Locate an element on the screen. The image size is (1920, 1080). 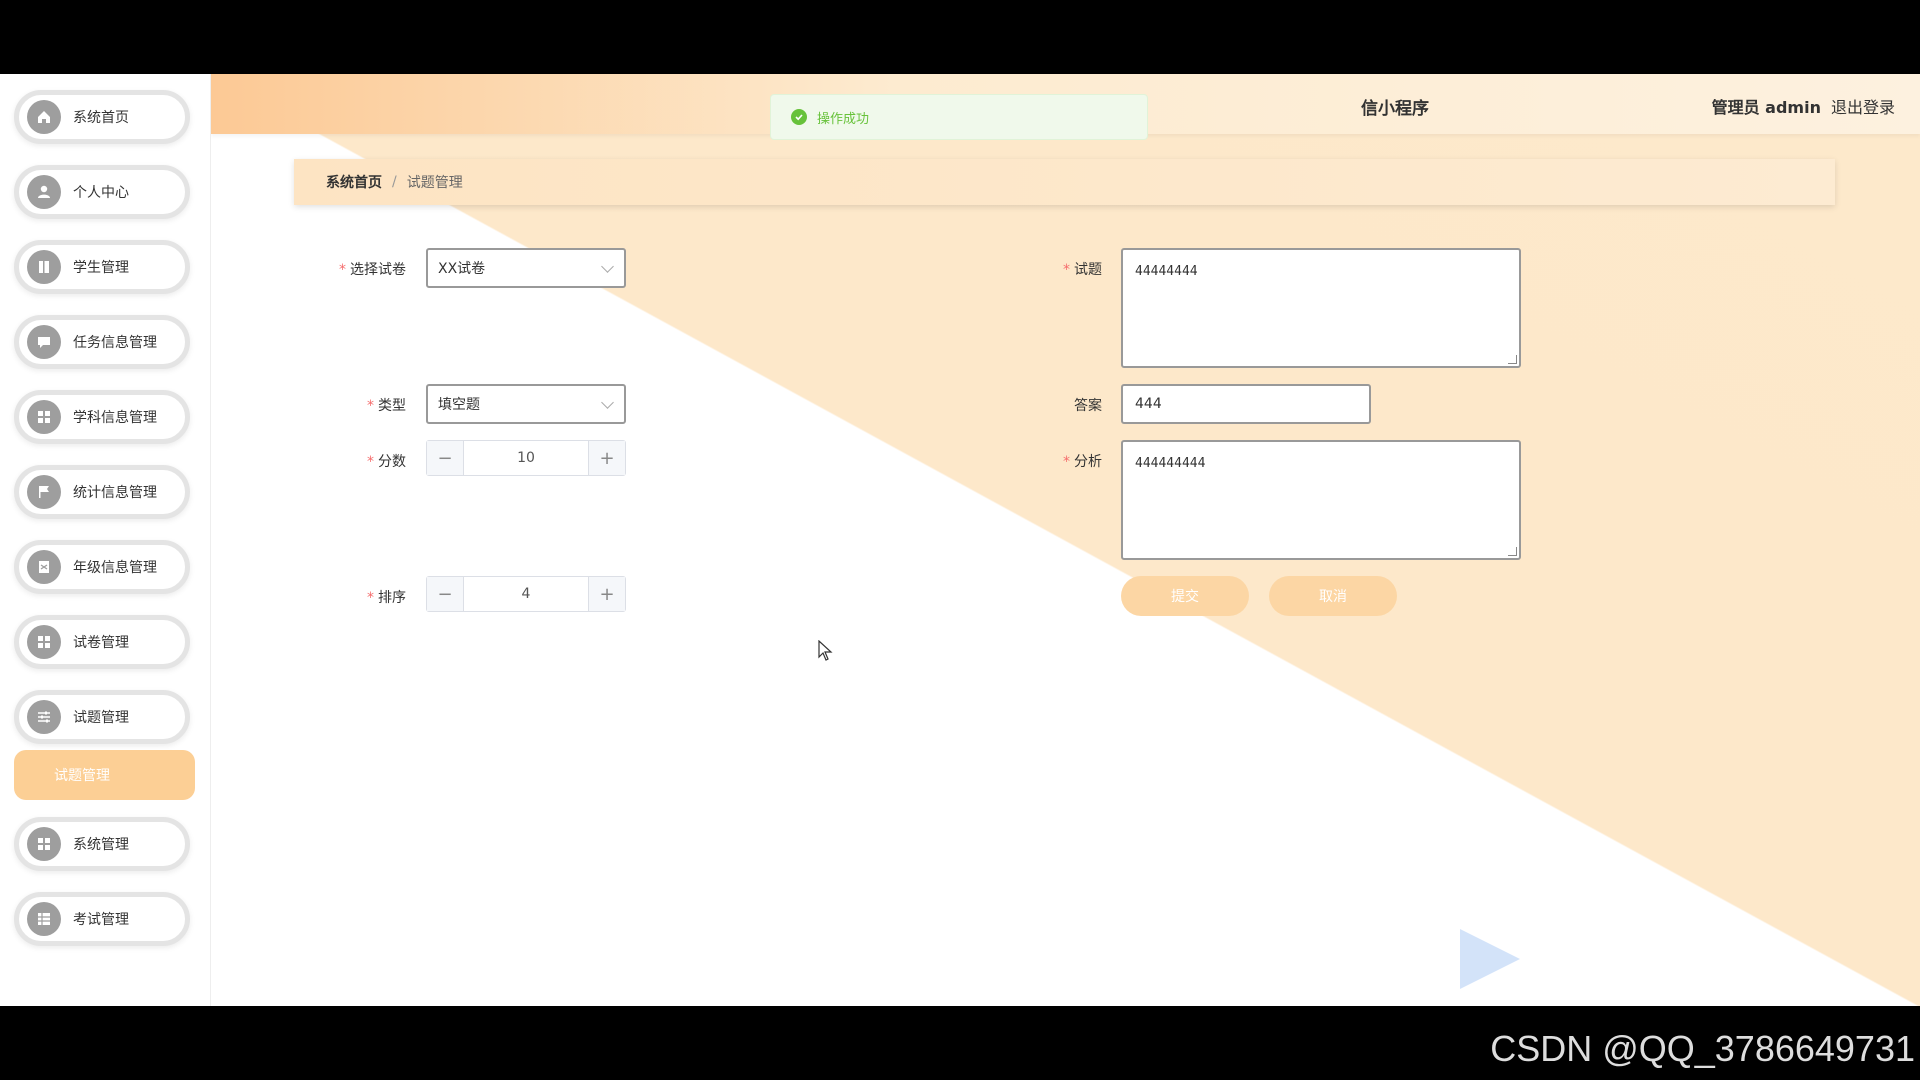
score-decrement-button: − is located at coordinates (445, 458).